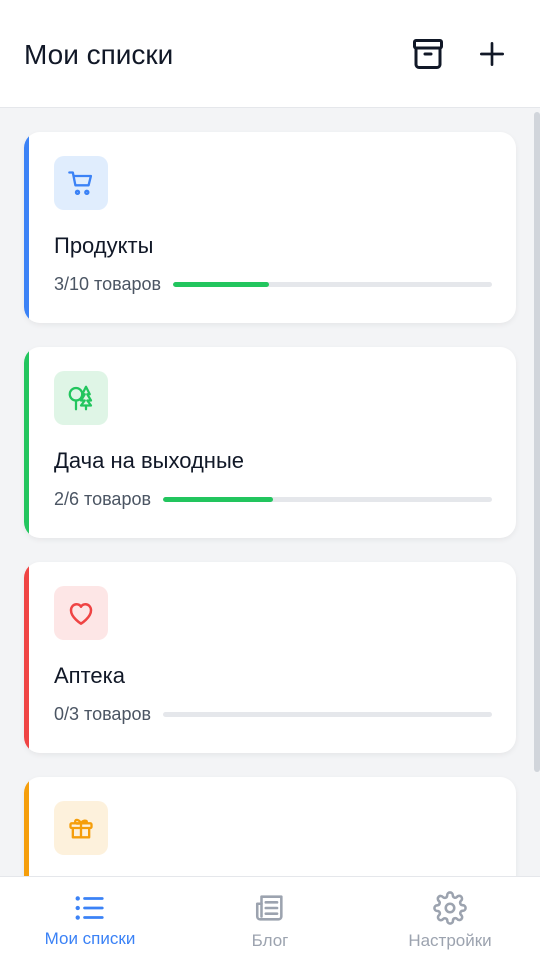 The height and width of the screenshot is (960, 540). Describe the element at coordinates (270, 826) in the screenshot. I see `list-card-gifts` at that location.